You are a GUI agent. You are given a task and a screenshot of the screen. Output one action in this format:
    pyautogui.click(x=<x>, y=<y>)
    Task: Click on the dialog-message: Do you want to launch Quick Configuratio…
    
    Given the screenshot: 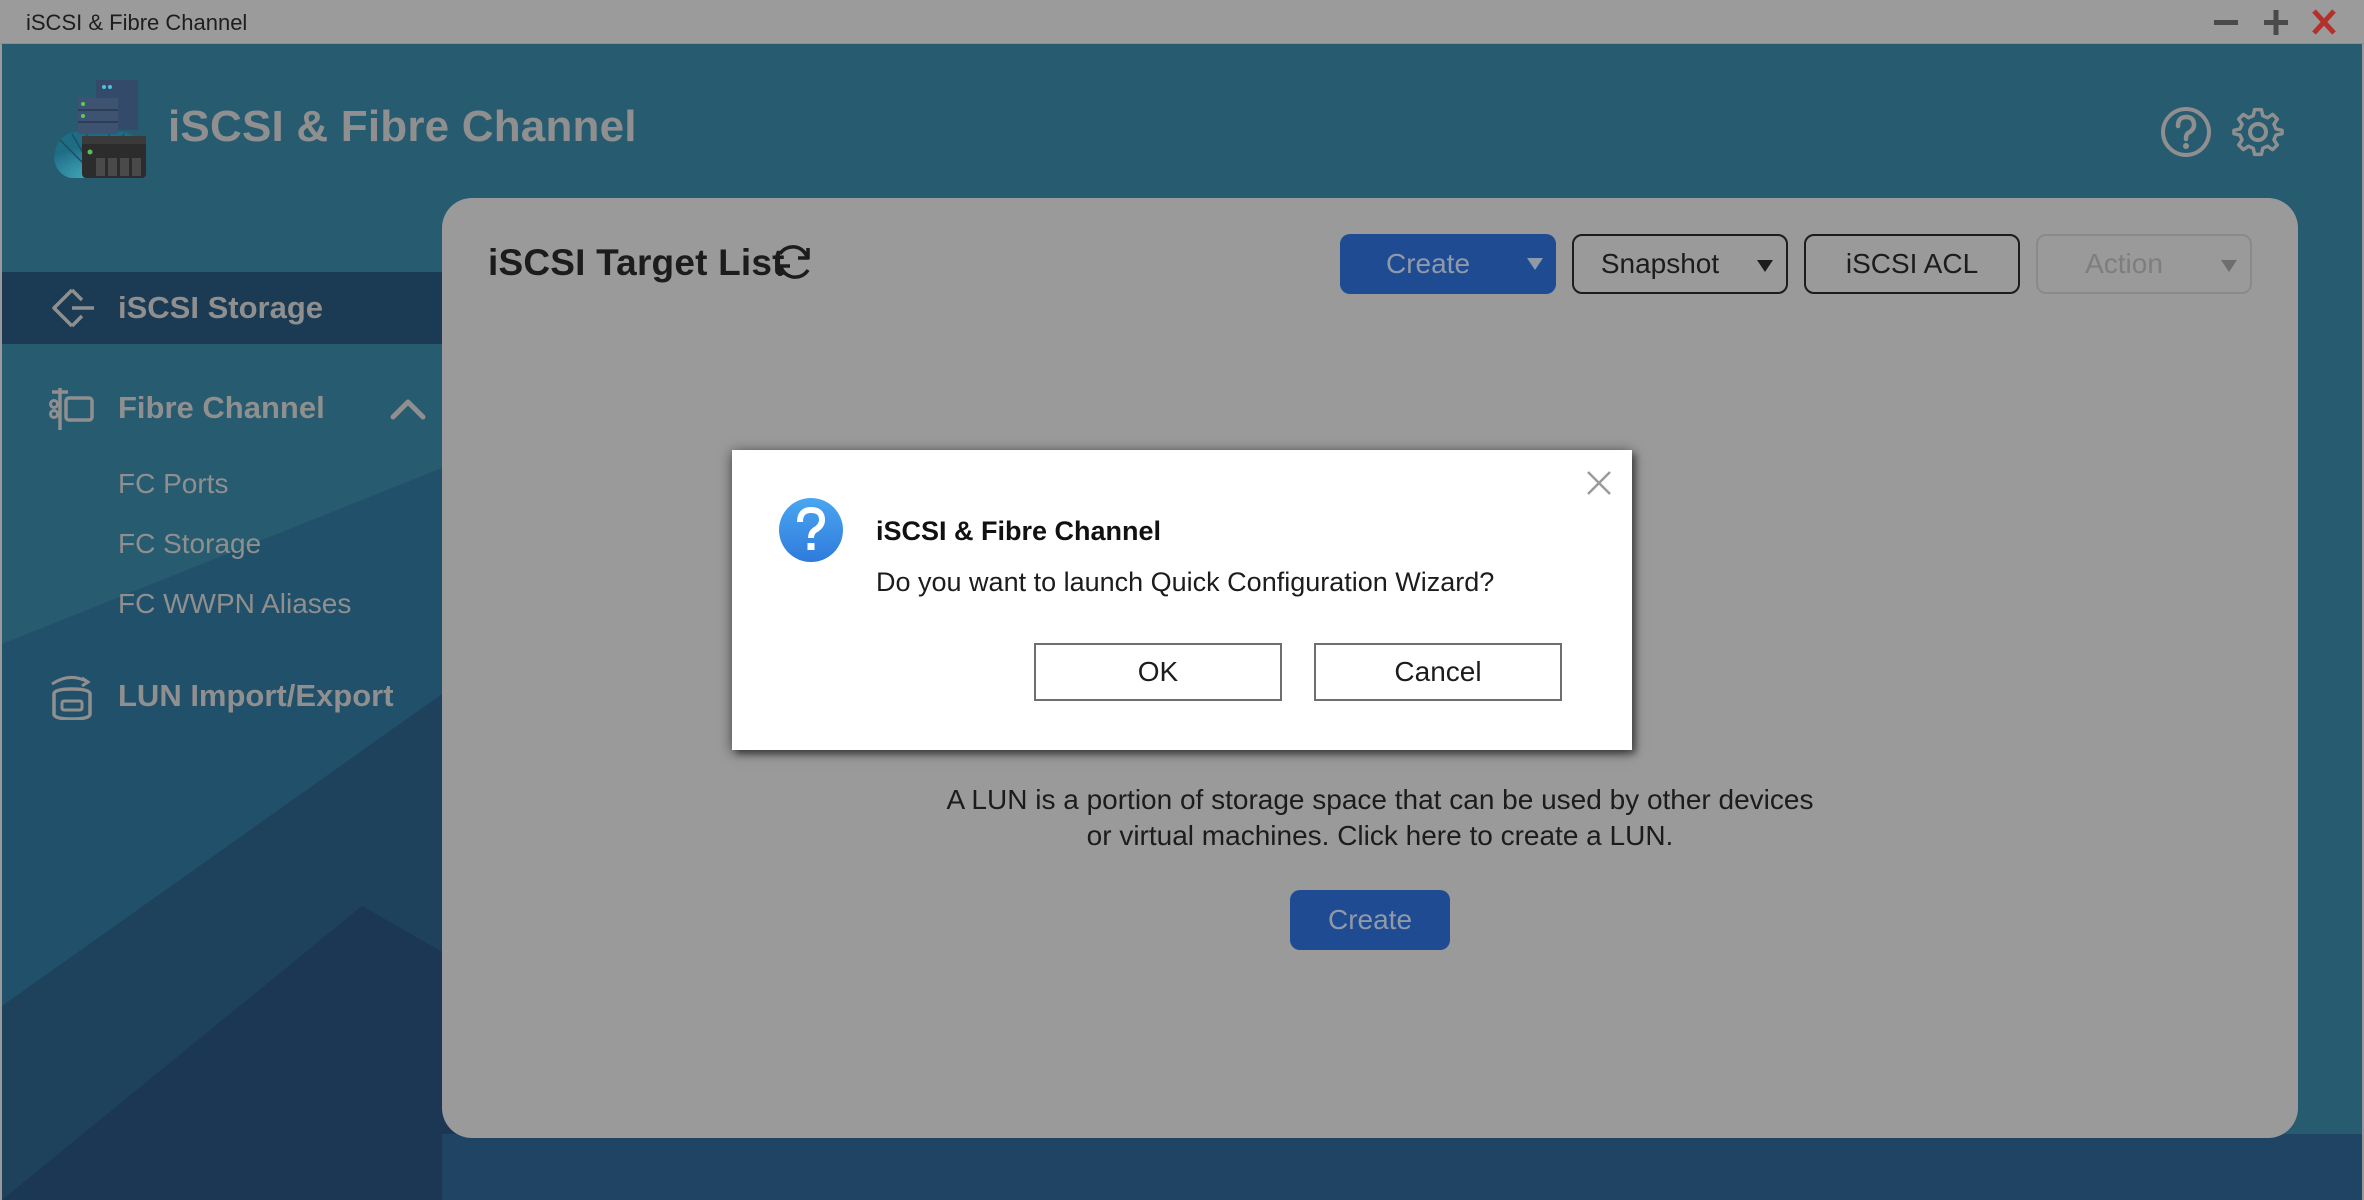 What is the action you would take?
    pyautogui.click(x=1185, y=582)
    